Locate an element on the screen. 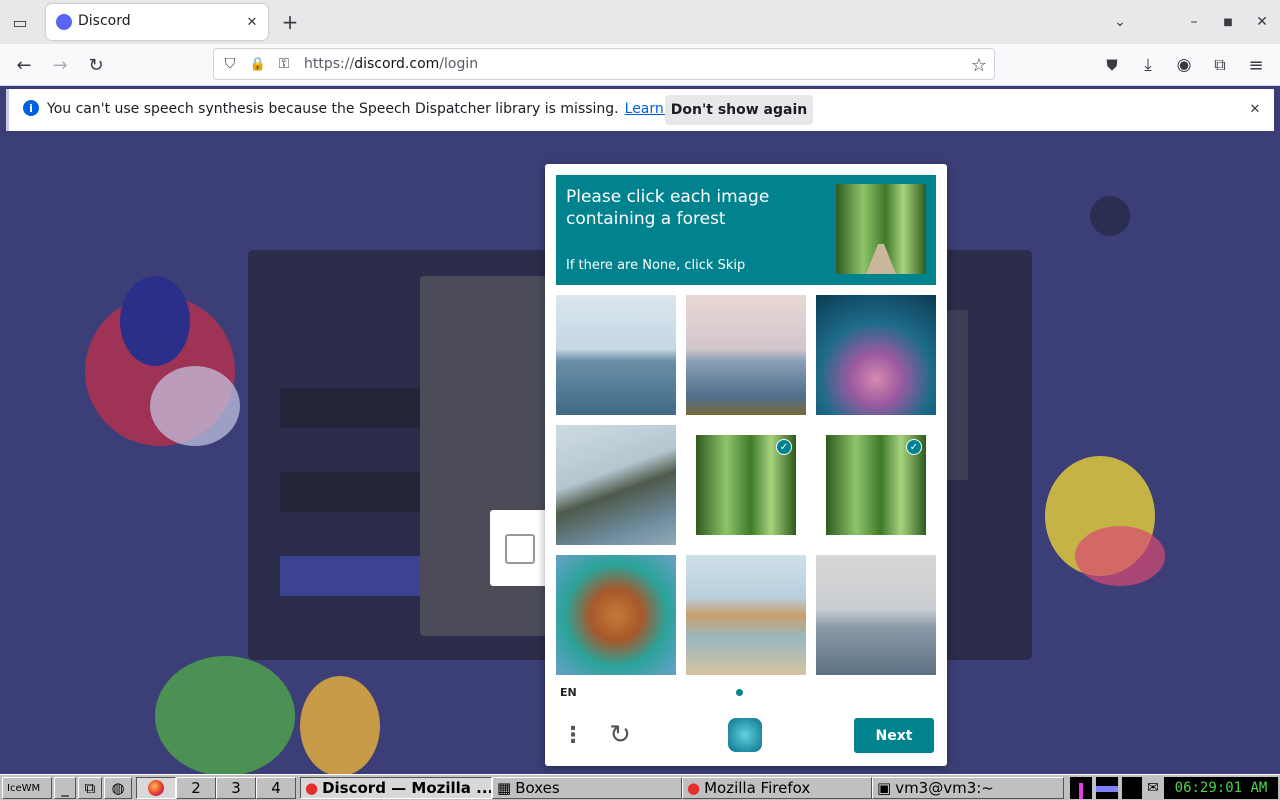 The width and height of the screenshot is (1280, 800). taskbar-window-firefox: ● Mozilla Firefox is located at coordinates (777, 788).